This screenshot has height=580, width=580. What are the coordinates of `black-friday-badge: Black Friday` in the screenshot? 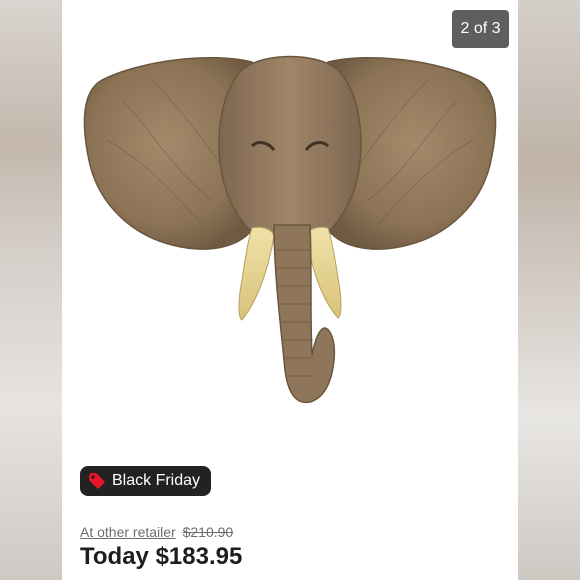 It's located at (146, 481).